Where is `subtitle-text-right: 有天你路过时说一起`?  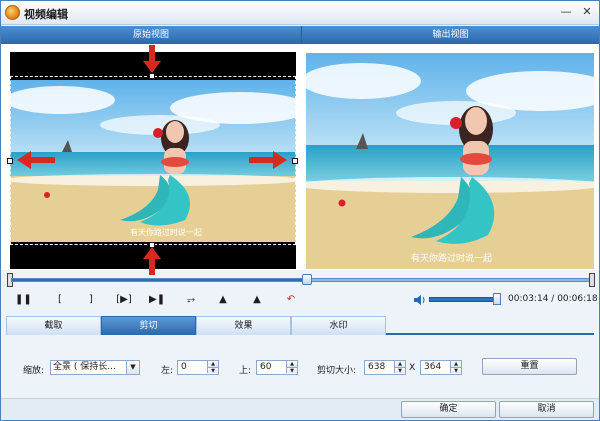 subtitle-text-right: 有天你路过时说一起 is located at coordinates (451, 257).